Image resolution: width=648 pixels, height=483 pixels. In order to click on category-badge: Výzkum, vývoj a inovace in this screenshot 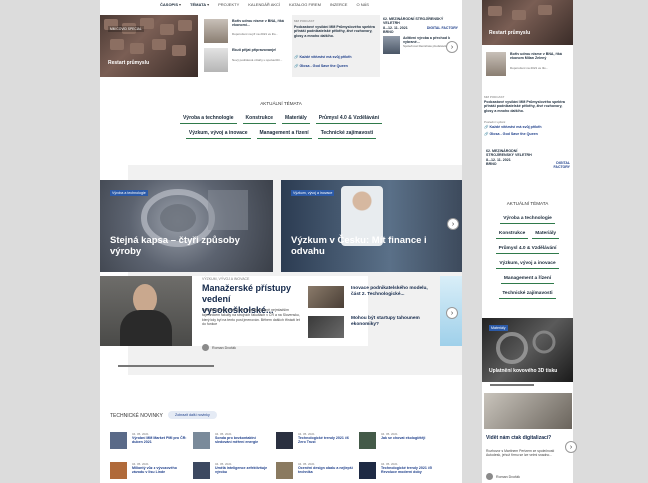, I will do `click(313, 193)`.